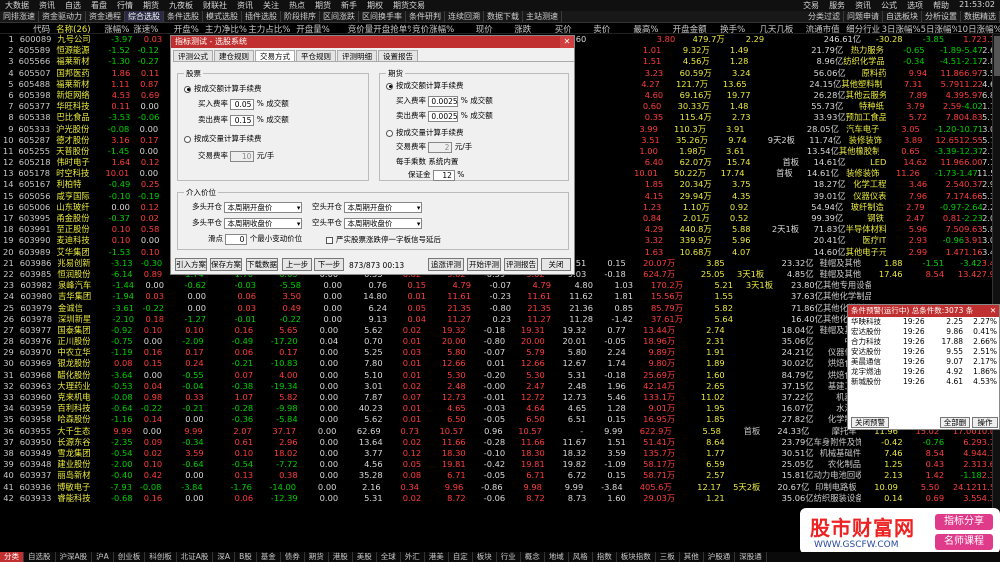 The width and height of the screenshot is (1000, 562). I want to click on checkbox-icon, so click(329, 240).